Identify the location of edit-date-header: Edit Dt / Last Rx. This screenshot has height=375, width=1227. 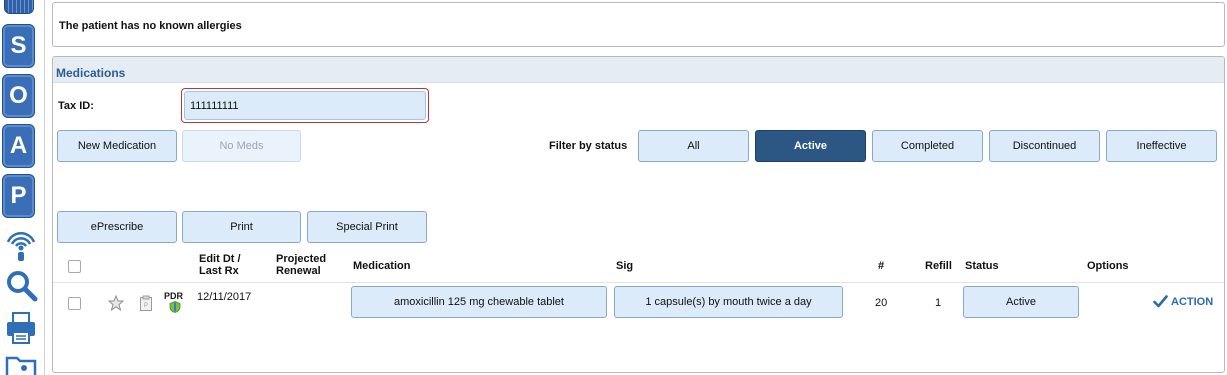
(220, 265).